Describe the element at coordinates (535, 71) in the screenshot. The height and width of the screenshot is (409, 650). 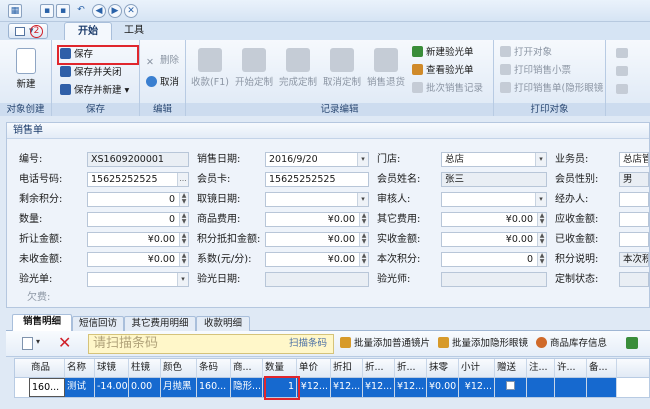
I see `print-receipt-button: 打印销售小票` at that location.